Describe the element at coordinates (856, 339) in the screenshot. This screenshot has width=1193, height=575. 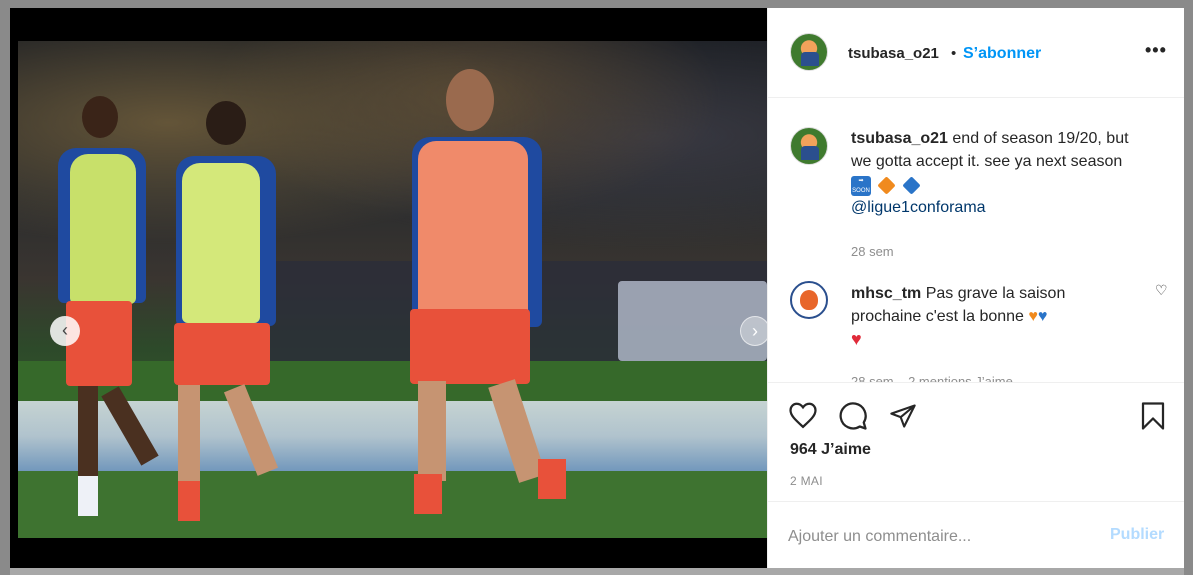
I see `red-heart-emoji: ♥` at that location.